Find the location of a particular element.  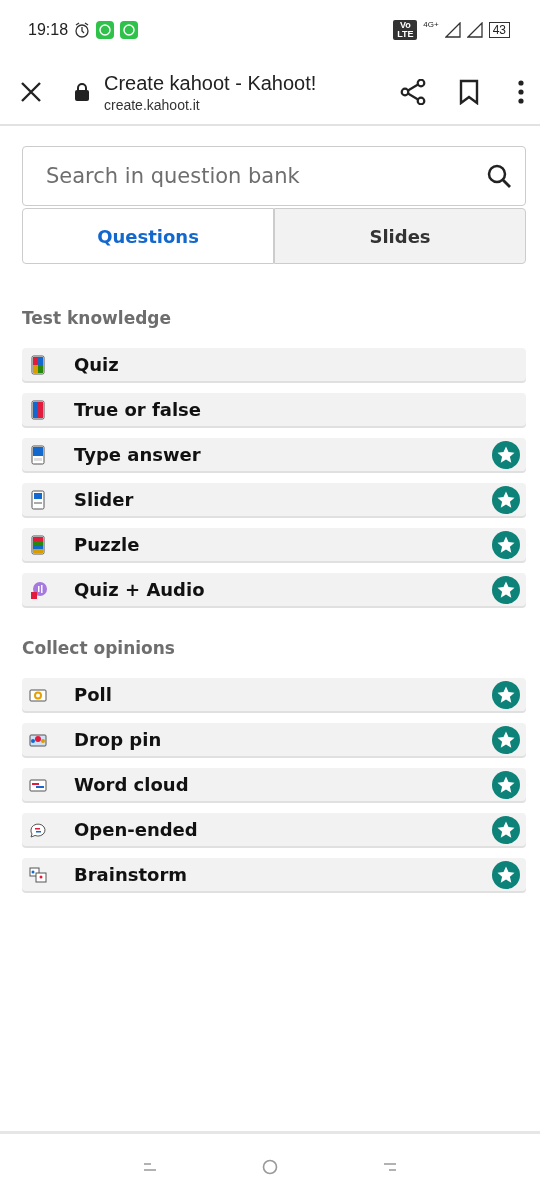

question-type-label: Drop pin is located at coordinates (118, 739).